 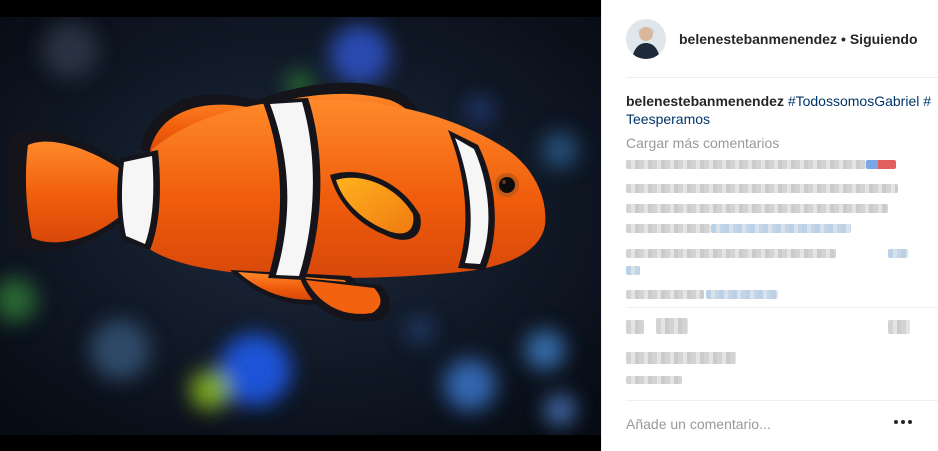 I want to click on more-options-icon, so click(x=903, y=422).